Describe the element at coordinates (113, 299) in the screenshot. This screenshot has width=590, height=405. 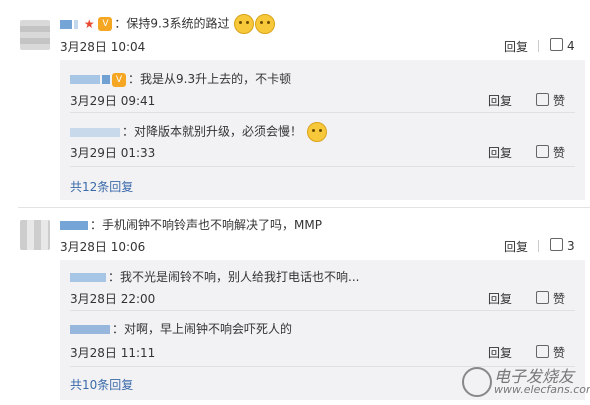
I see `reply-time: 3月28日 22:00` at that location.